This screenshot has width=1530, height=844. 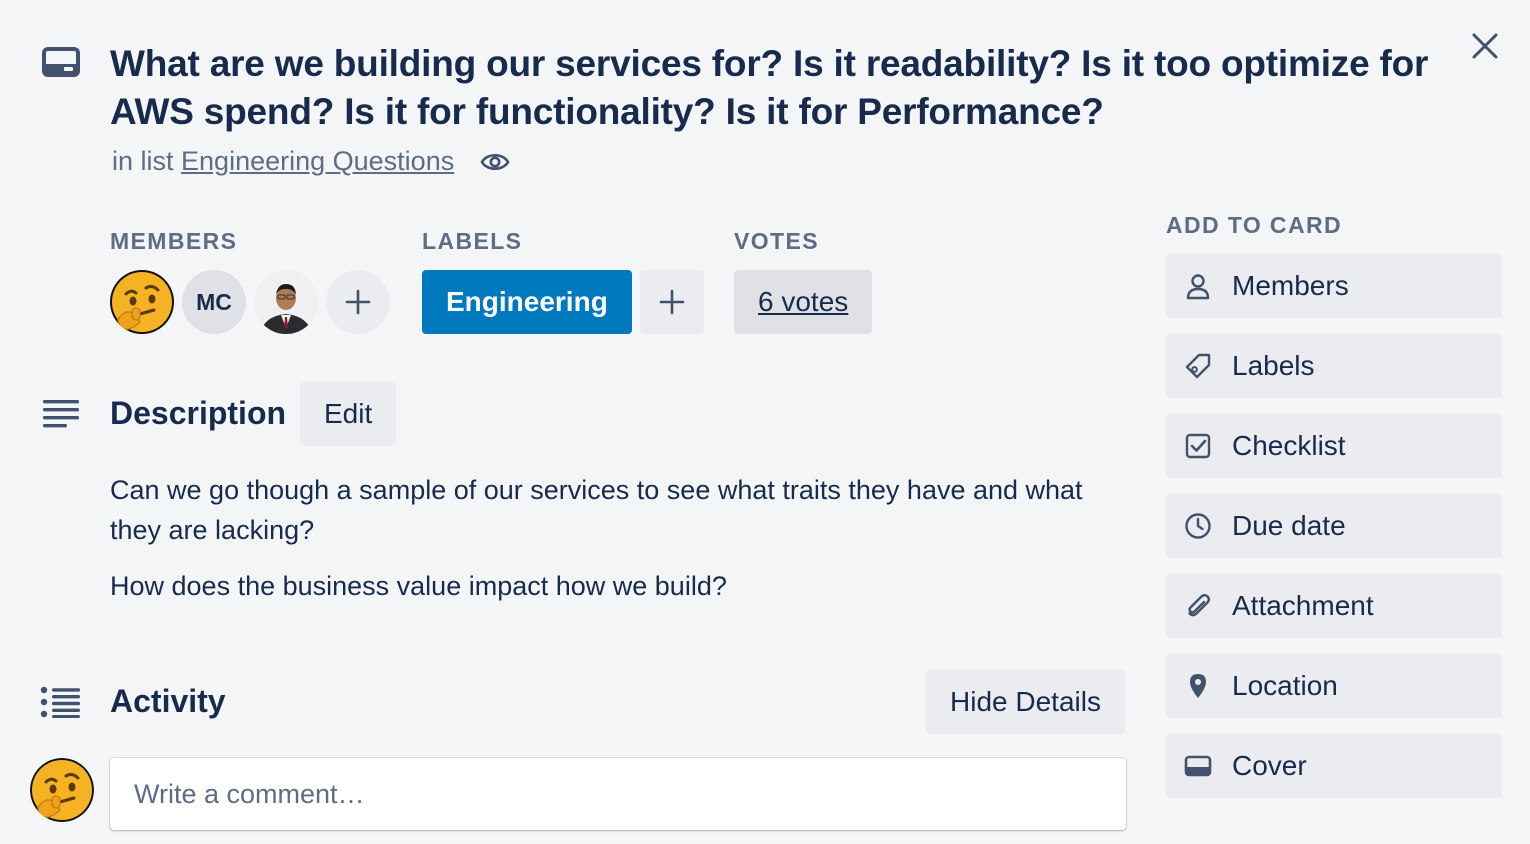 What do you see at coordinates (1485, 47) in the screenshot?
I see `close-icon` at bounding box center [1485, 47].